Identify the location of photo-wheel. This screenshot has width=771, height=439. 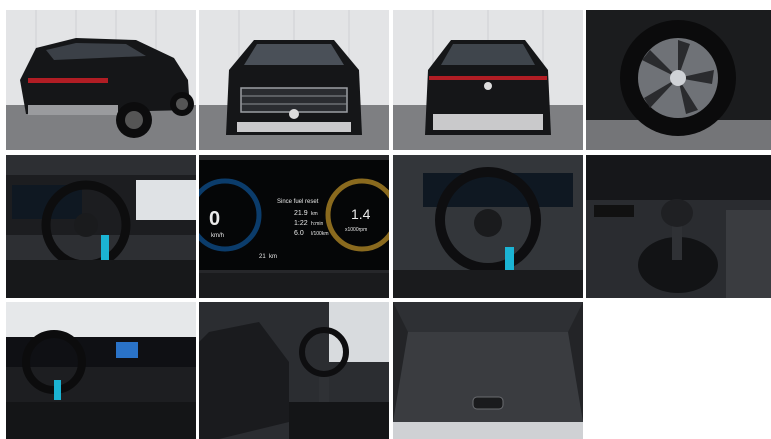
(678, 80).